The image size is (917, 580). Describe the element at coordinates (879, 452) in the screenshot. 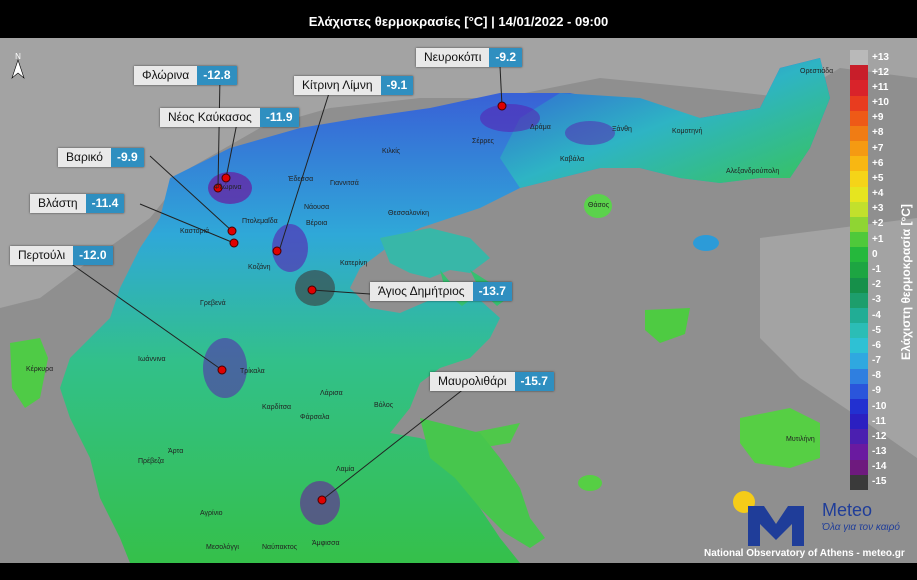

I see `legend-tick-label: -13` at that location.